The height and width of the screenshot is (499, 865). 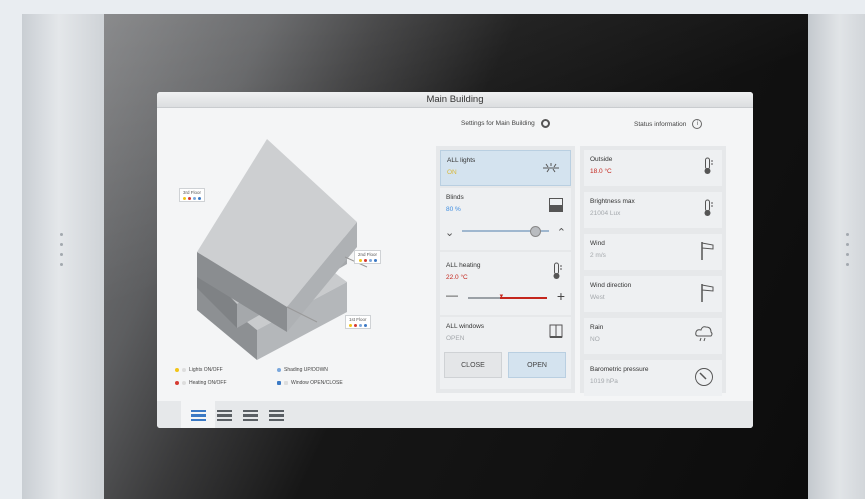 I want to click on legend-heating: Heating ON/OFF, so click(x=201, y=383).